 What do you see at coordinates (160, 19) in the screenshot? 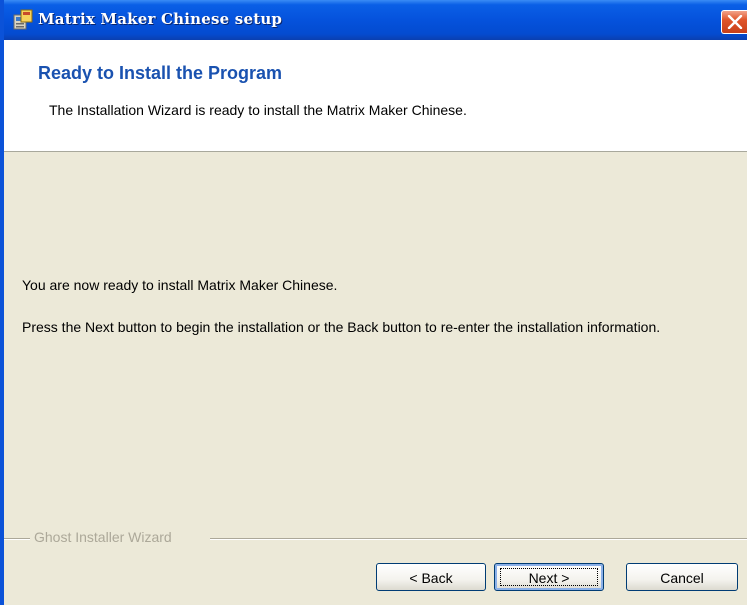
I see `window-title: Matrix Maker Chinese setup` at bounding box center [160, 19].